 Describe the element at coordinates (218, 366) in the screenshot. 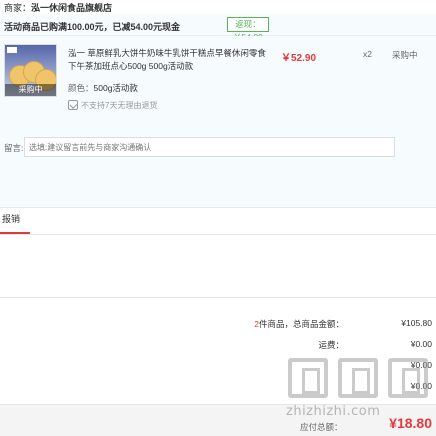

I see `summary-row-3: ¥0.00` at that location.